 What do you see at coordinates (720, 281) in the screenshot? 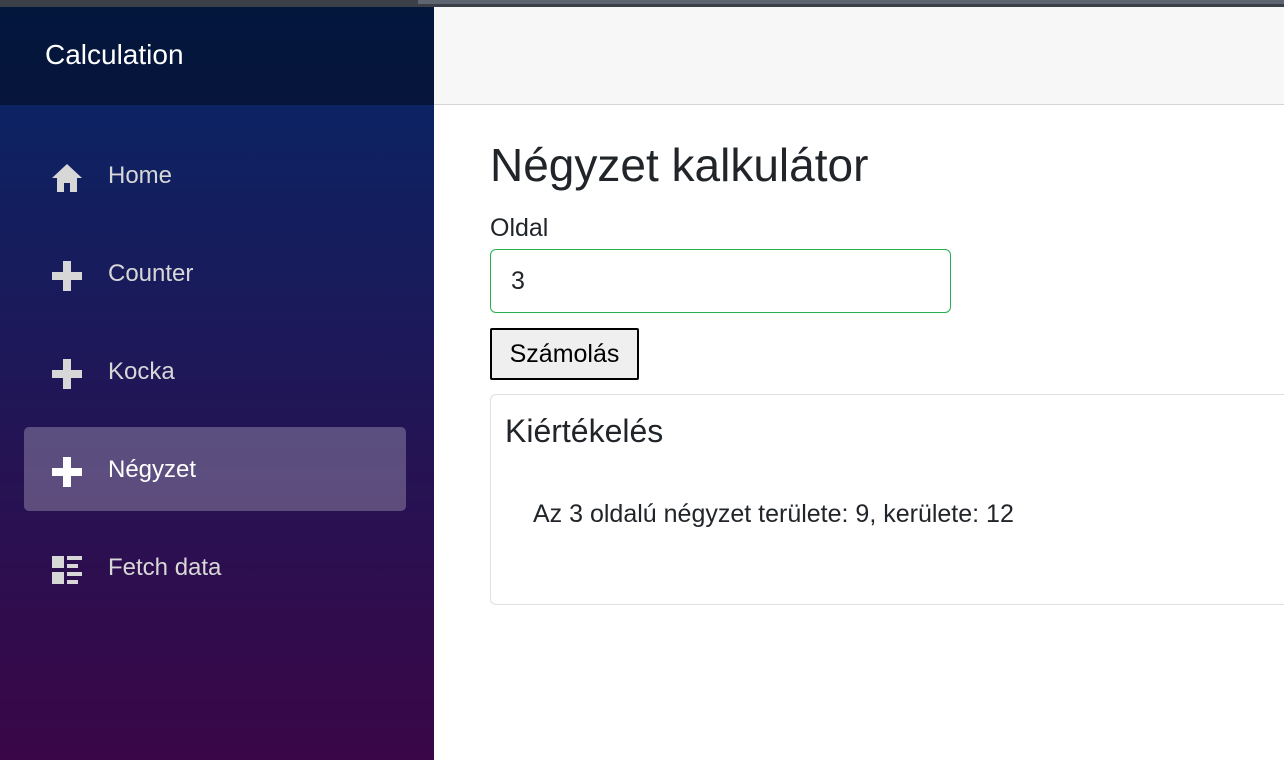
I see `side-input` at bounding box center [720, 281].